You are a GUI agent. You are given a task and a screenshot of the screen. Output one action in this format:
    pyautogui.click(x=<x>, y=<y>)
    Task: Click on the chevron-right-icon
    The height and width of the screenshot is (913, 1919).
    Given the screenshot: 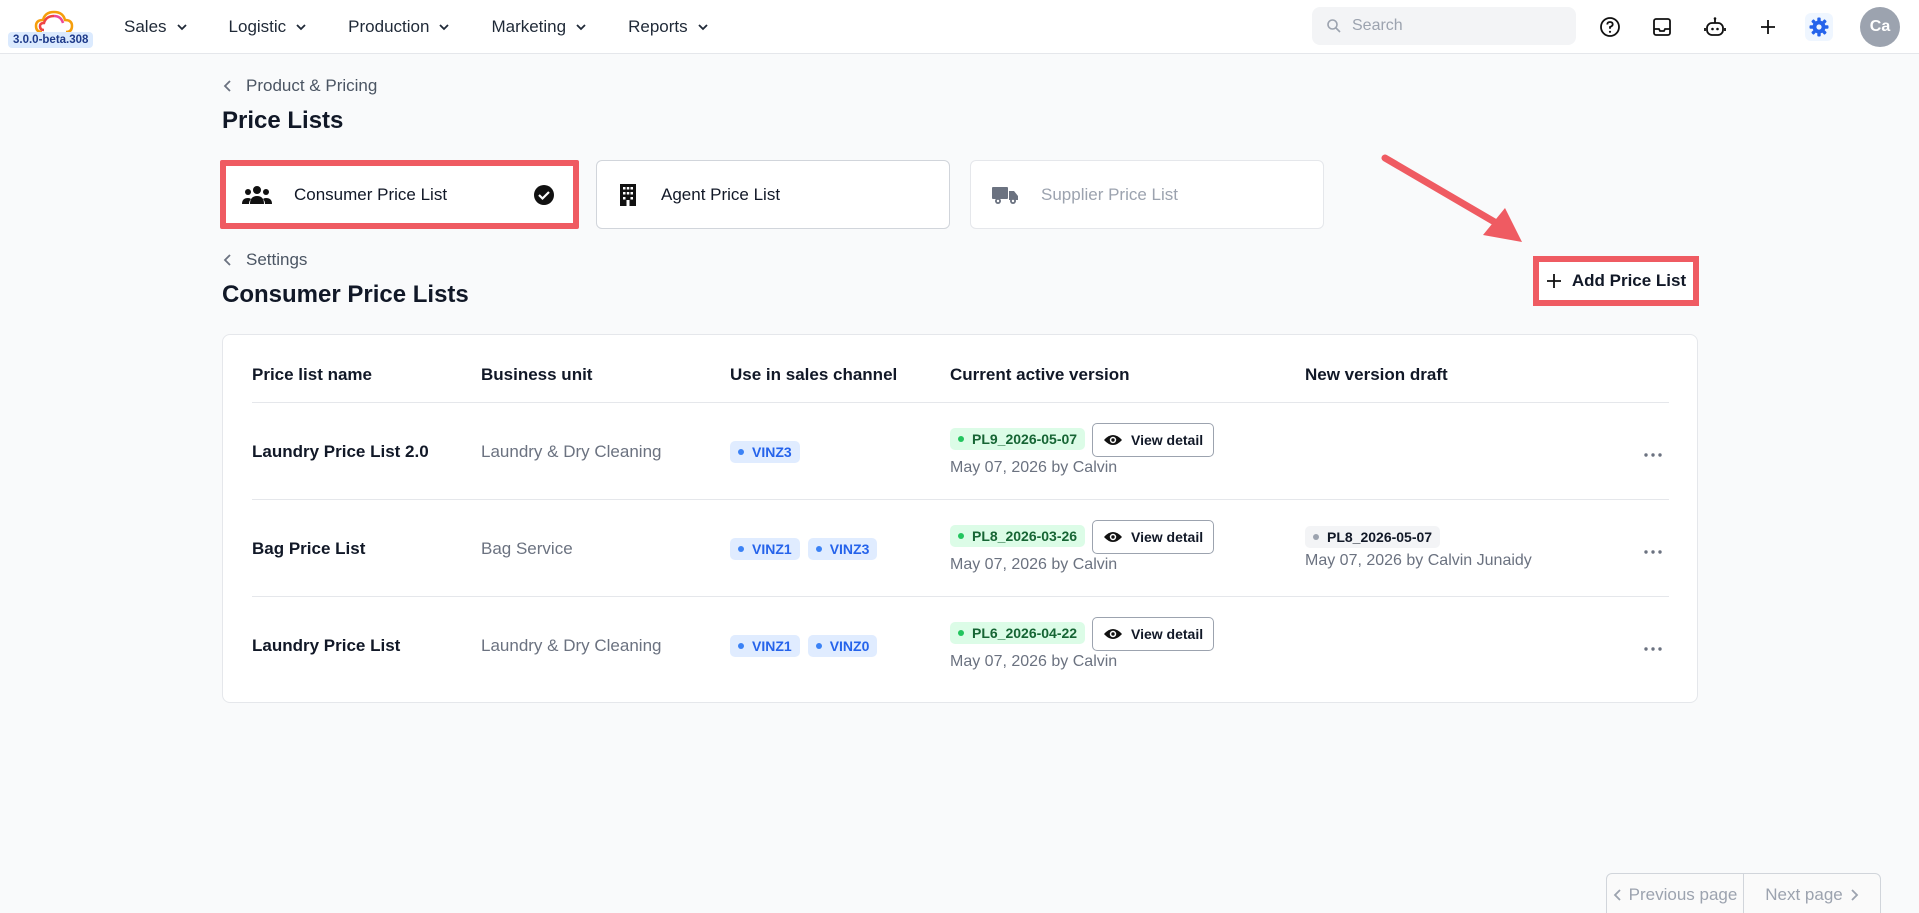 What is the action you would take?
    pyautogui.click(x=1855, y=895)
    